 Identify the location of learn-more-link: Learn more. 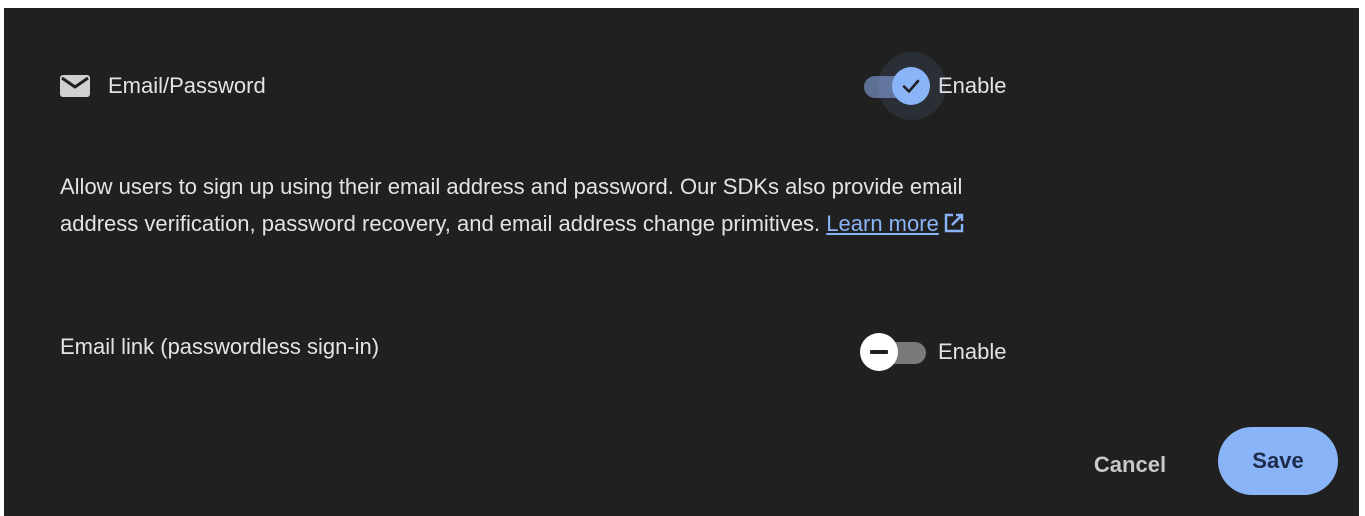
(895, 223).